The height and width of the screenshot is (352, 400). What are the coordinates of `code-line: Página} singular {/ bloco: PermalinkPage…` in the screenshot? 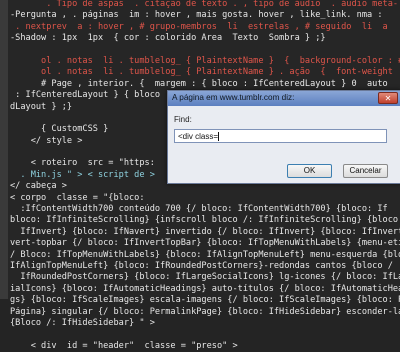 It's located at (205, 312).